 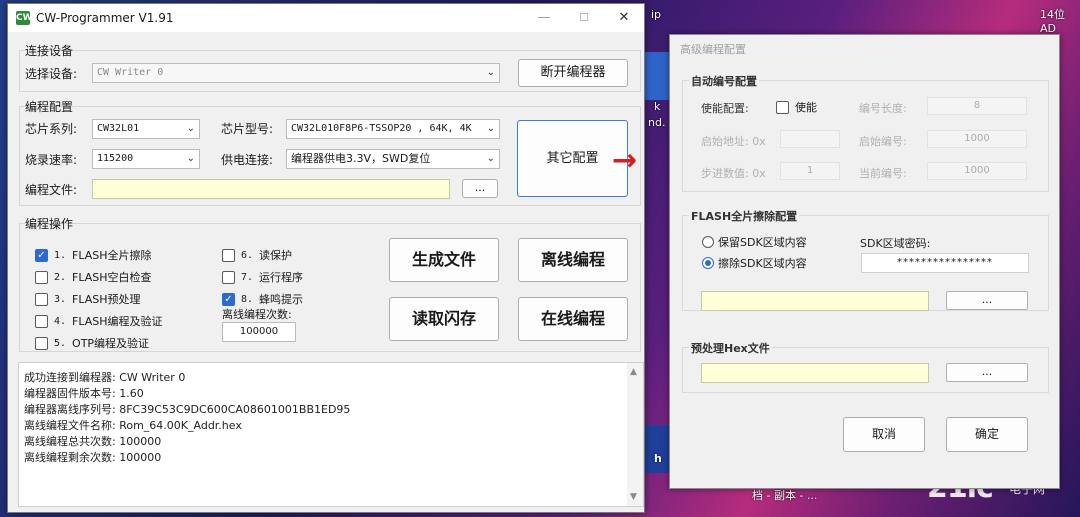 What do you see at coordinates (945, 263) in the screenshot?
I see `sdk-password-field: ****************` at bounding box center [945, 263].